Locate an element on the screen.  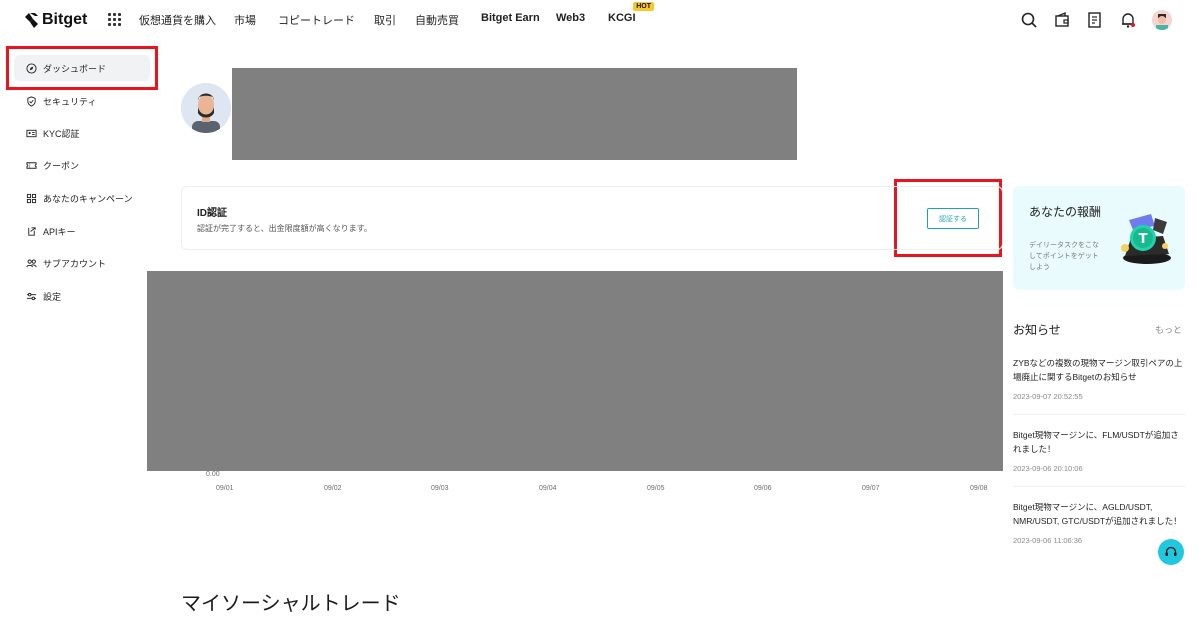
header-actions is located at coordinates (1096, 20).